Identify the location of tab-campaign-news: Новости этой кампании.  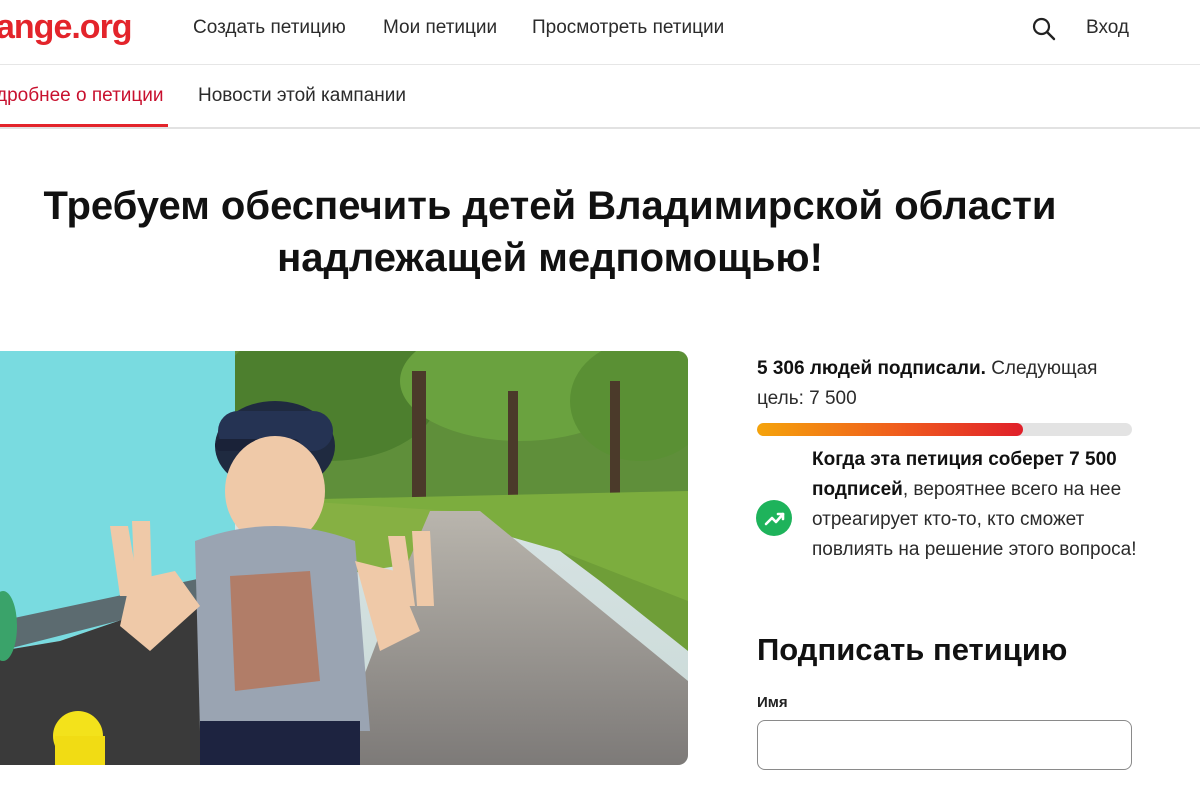
(302, 96).